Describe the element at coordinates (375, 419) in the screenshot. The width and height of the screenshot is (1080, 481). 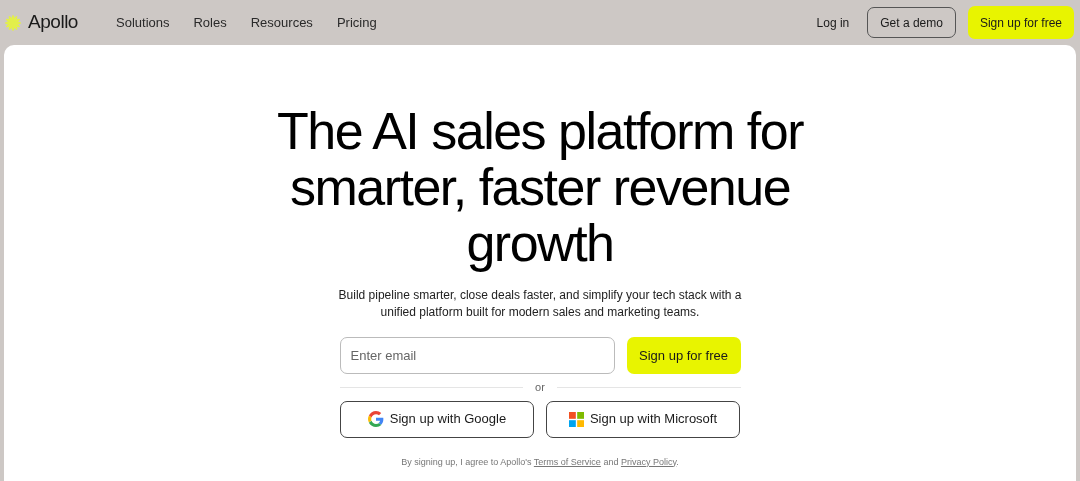
I see `google-icon` at that location.